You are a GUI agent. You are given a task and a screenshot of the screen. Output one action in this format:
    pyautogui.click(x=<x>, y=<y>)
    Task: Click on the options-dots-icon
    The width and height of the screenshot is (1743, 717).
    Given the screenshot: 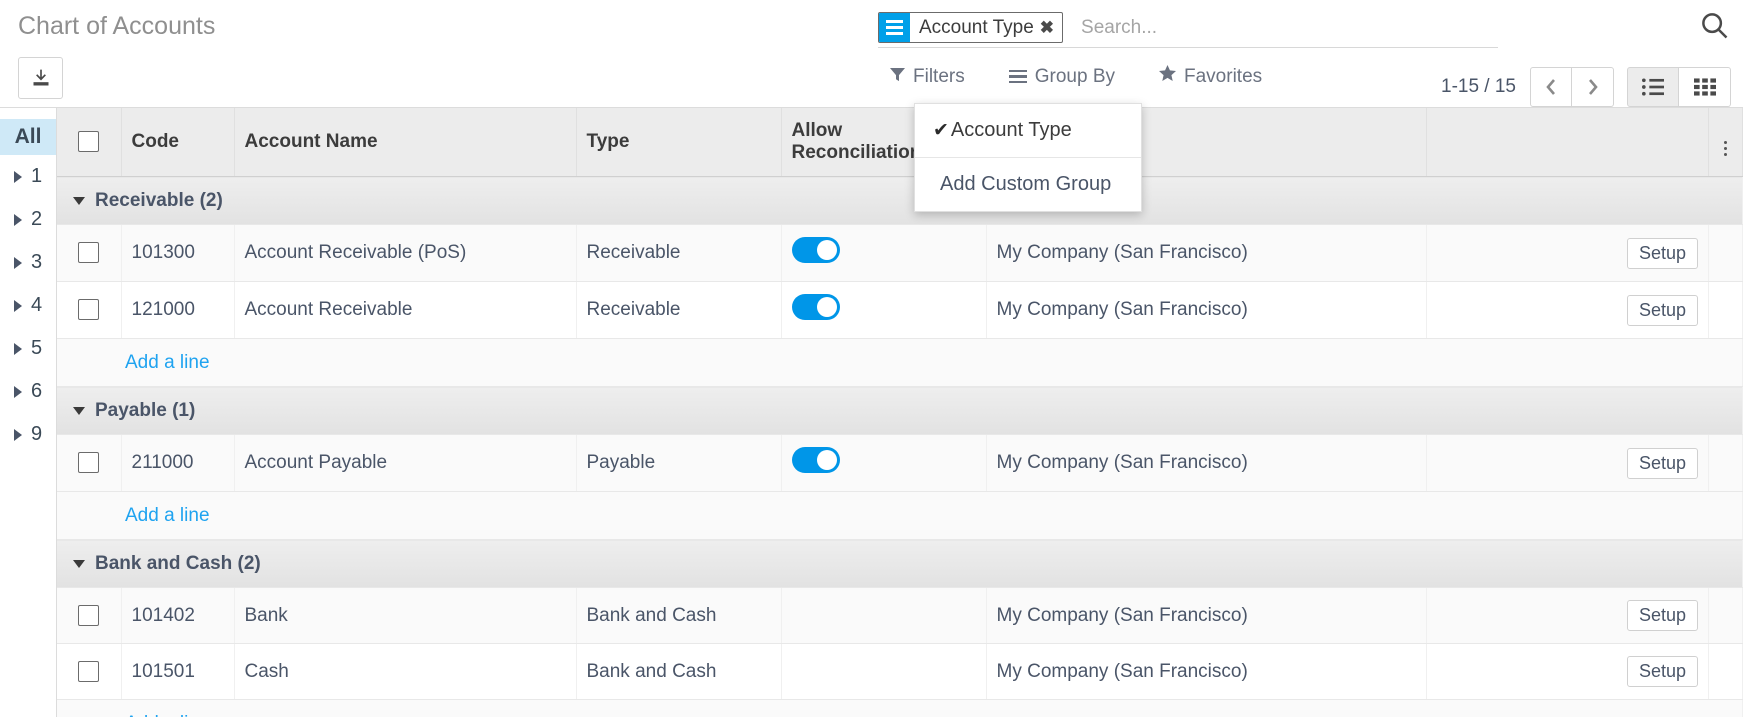 What is the action you would take?
    pyautogui.click(x=1725, y=148)
    